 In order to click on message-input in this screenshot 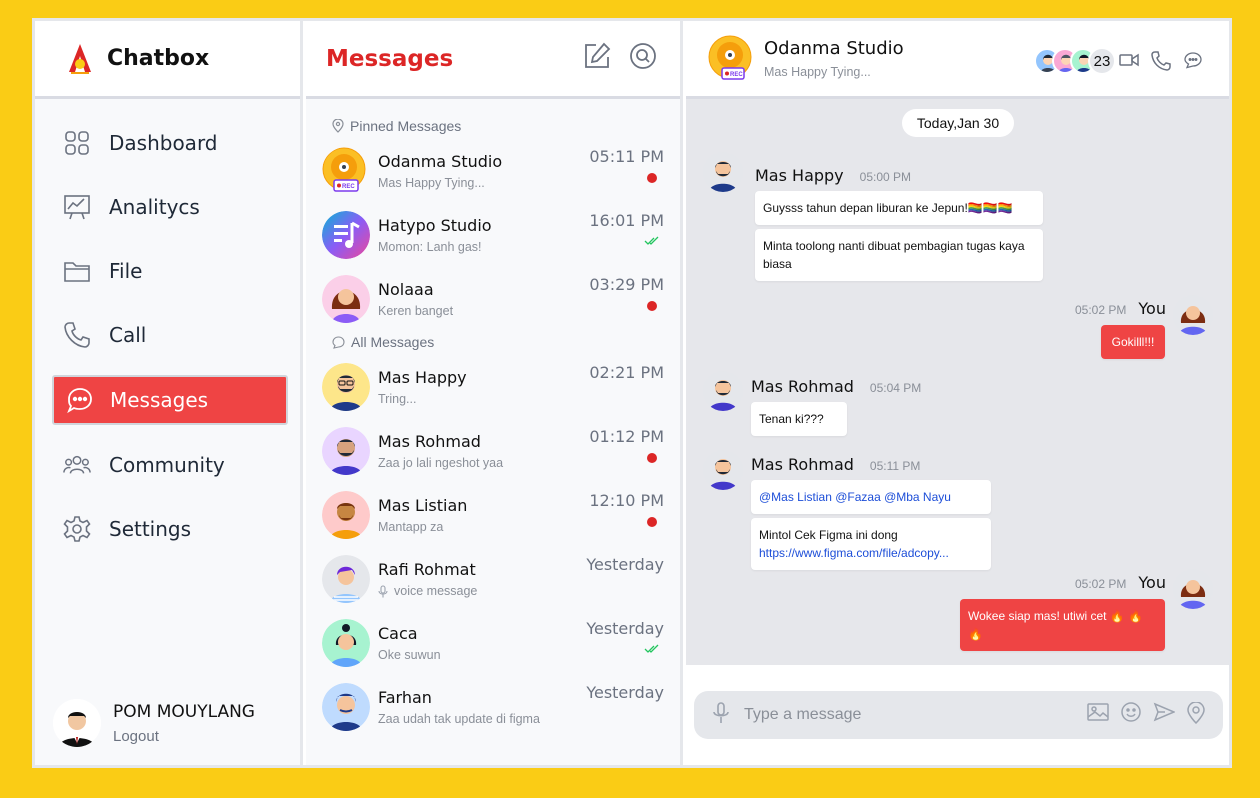, I will do `click(915, 715)`.